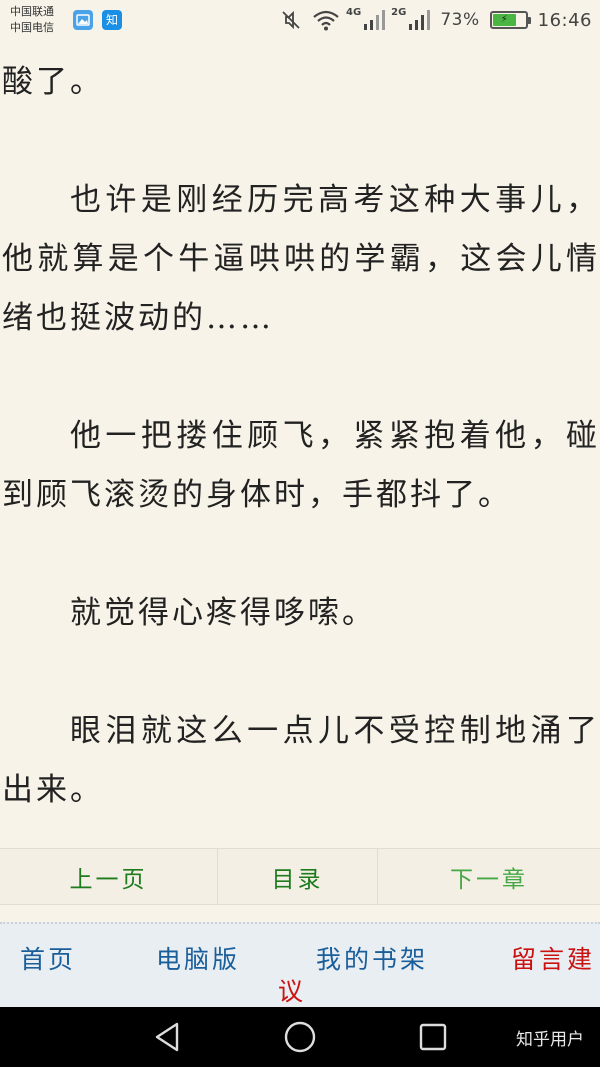 The image size is (600, 1067). What do you see at coordinates (326, 20) in the screenshot?
I see `wifi-icon` at bounding box center [326, 20].